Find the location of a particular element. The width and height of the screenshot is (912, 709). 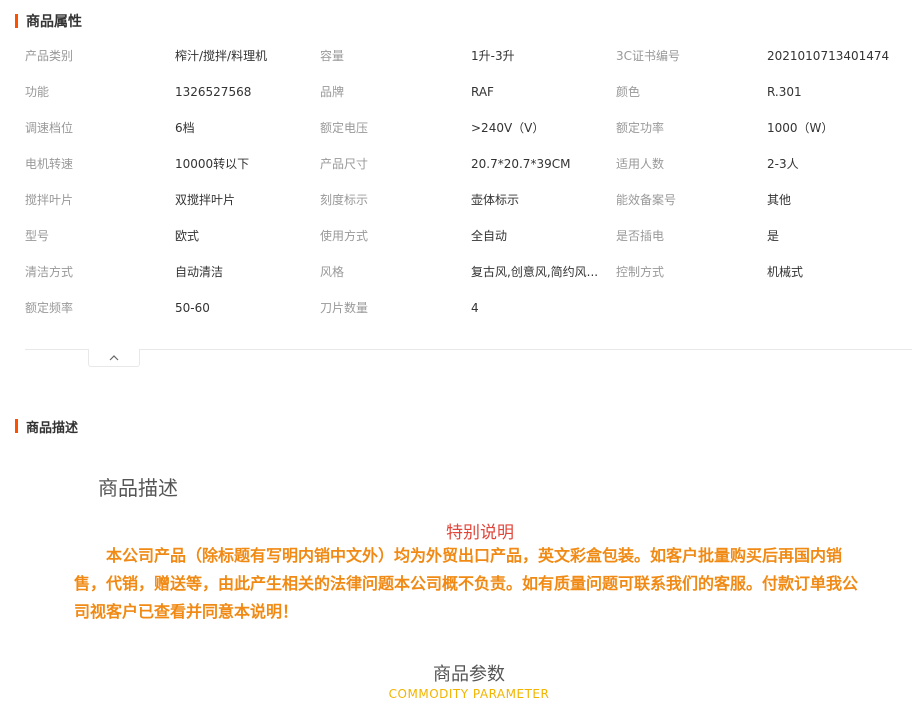

attribute-label: 颜色 is located at coordinates (628, 92).